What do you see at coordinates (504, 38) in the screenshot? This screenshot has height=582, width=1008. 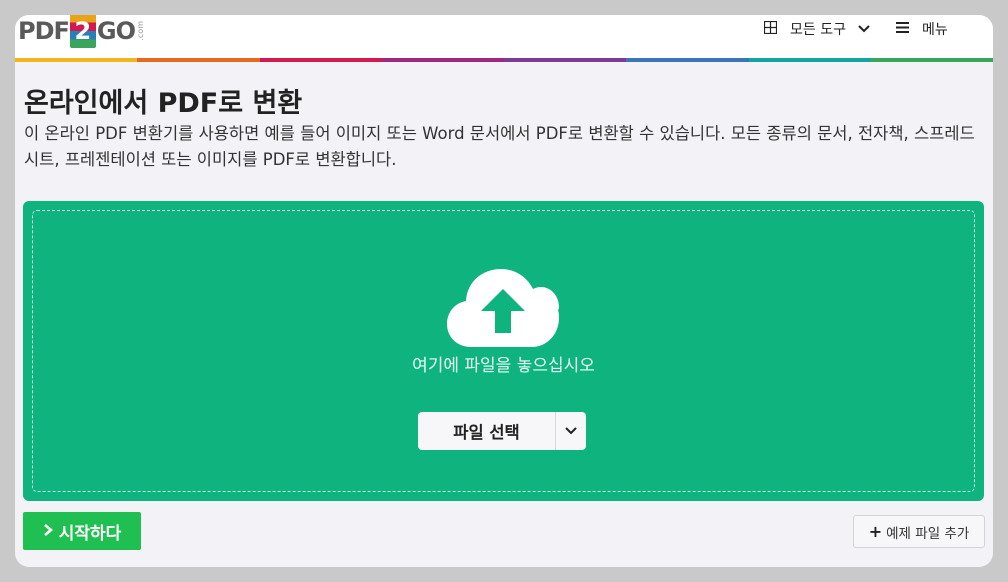 I see `top-navbar: PDF 2 GO .com 모든 도구 메뉴` at bounding box center [504, 38].